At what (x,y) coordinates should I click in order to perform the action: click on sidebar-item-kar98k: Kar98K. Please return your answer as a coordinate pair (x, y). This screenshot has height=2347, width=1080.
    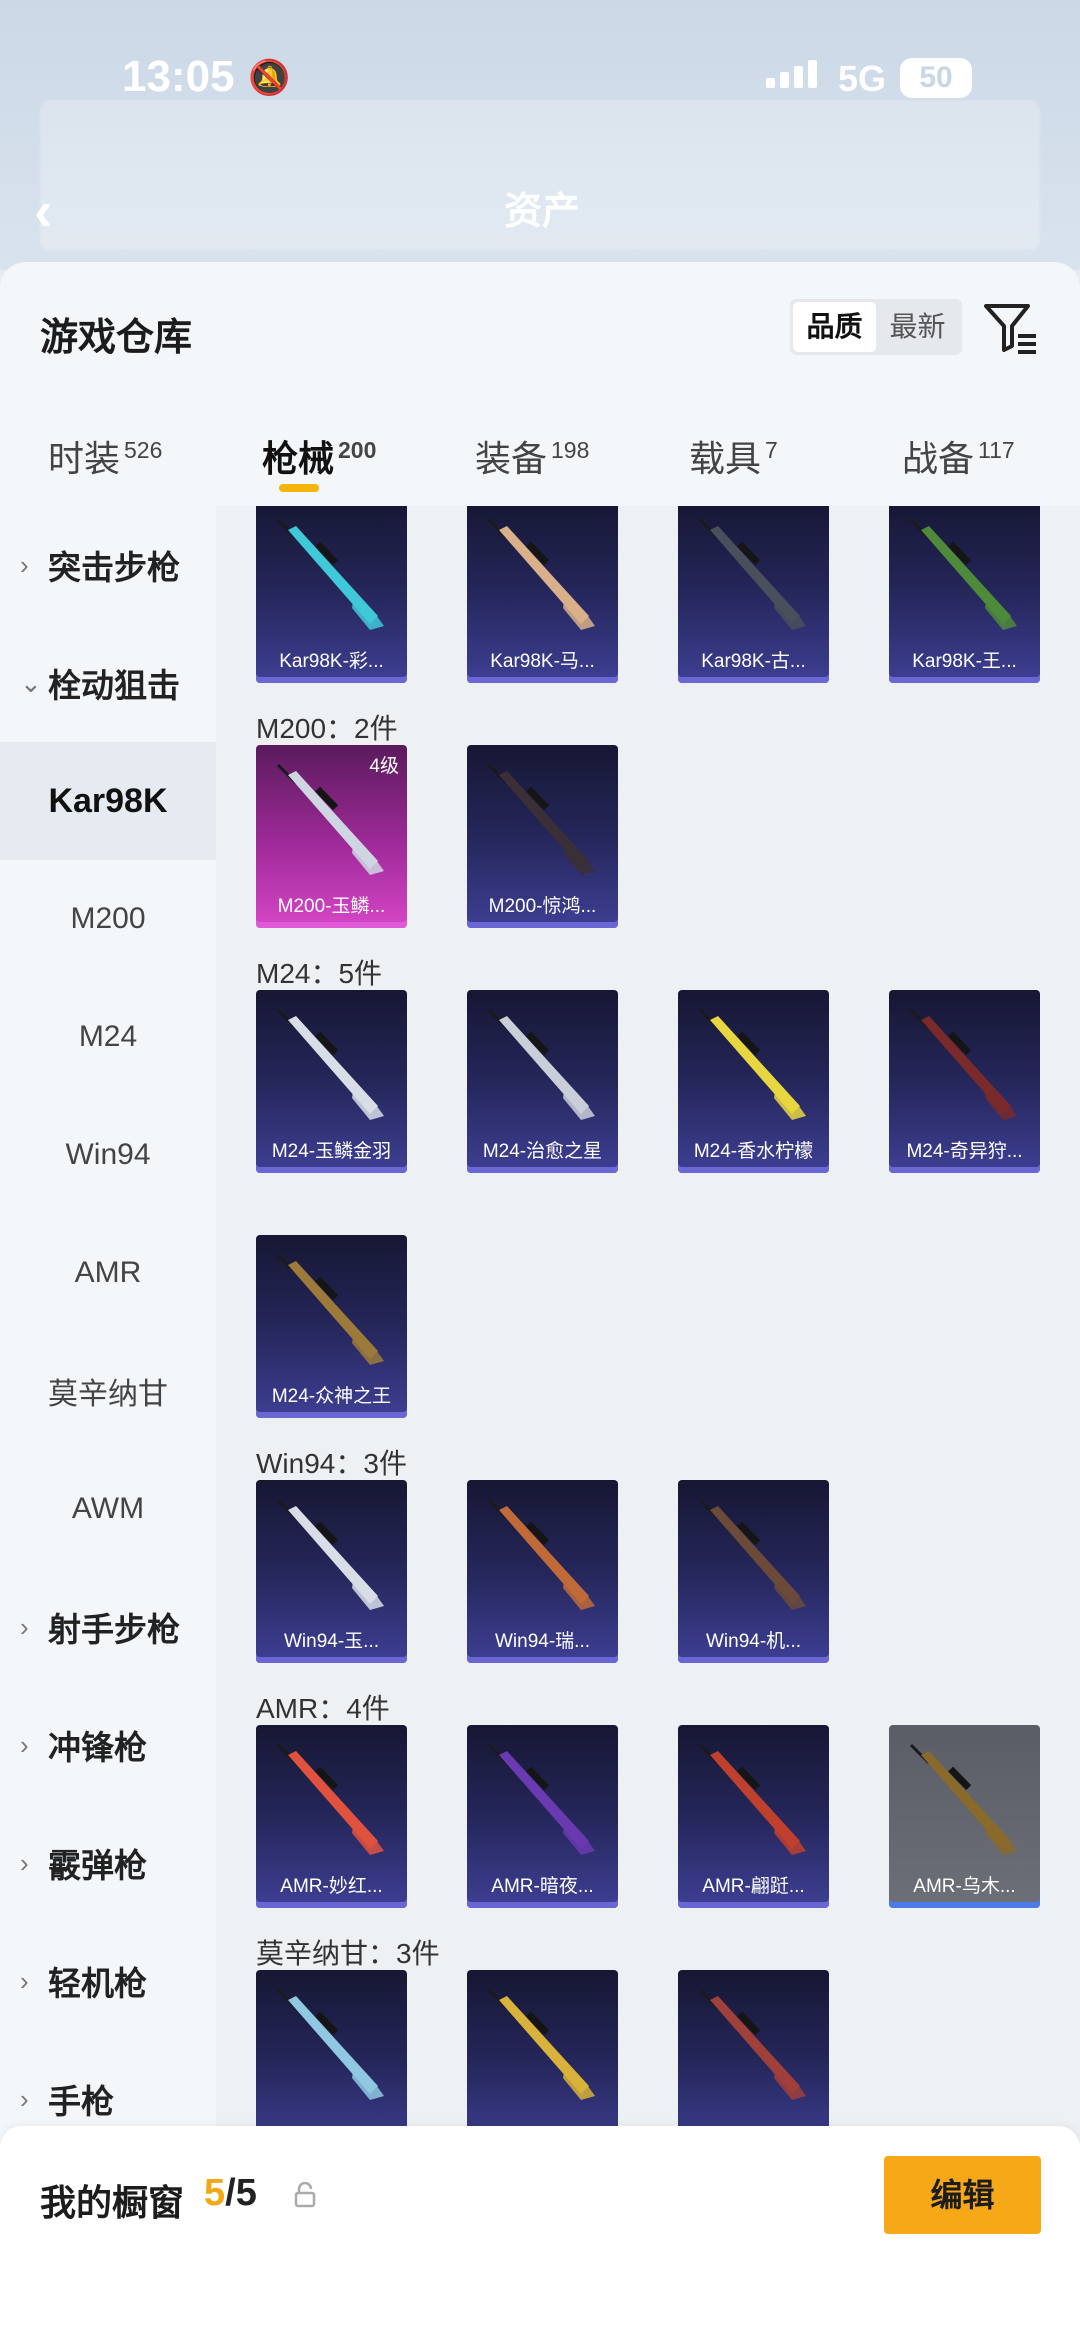
    Looking at the image, I should click on (108, 801).